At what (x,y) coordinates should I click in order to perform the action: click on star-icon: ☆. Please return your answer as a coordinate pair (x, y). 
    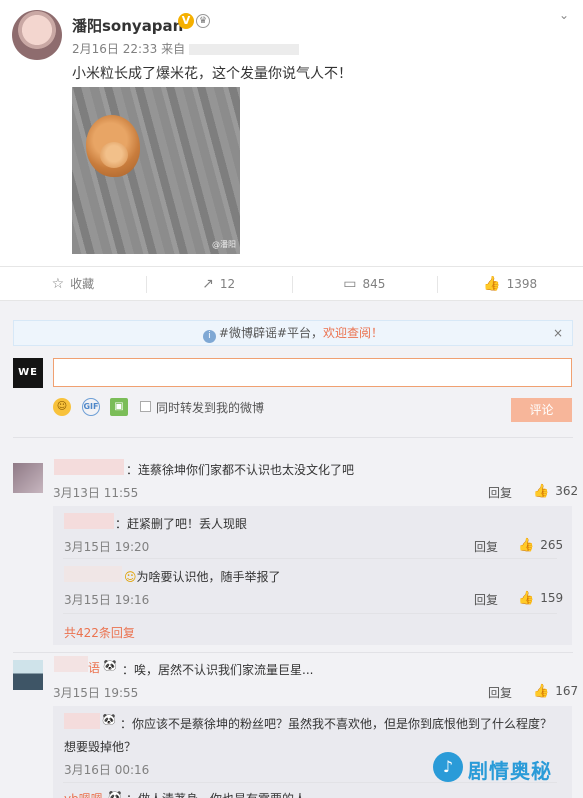
    Looking at the image, I should click on (58, 283).